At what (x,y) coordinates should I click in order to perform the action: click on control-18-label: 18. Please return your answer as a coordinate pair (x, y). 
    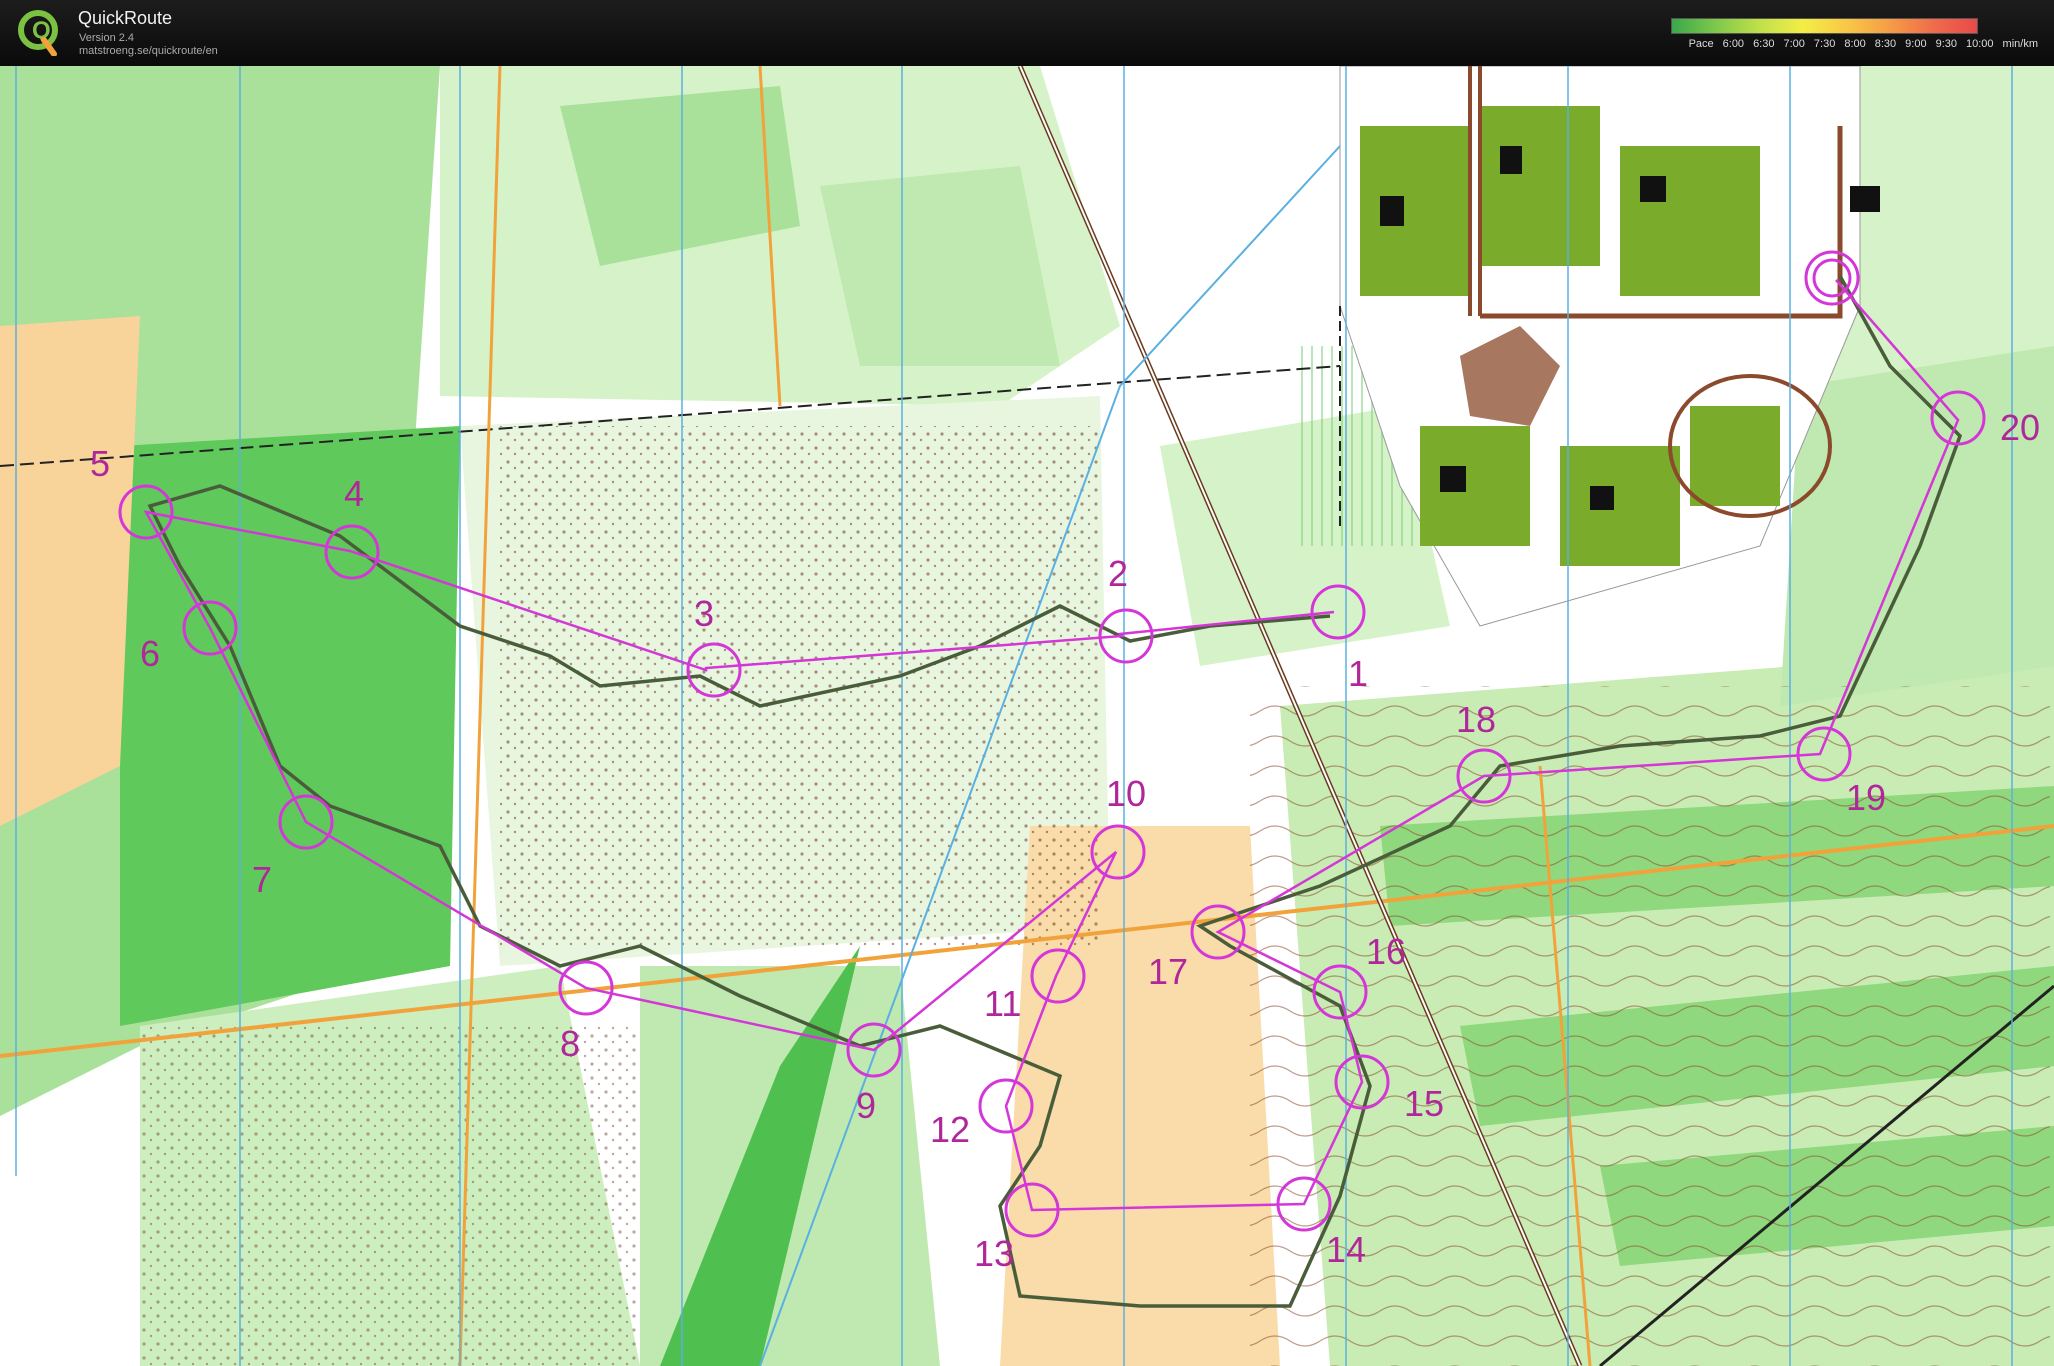
    Looking at the image, I should click on (1476, 719).